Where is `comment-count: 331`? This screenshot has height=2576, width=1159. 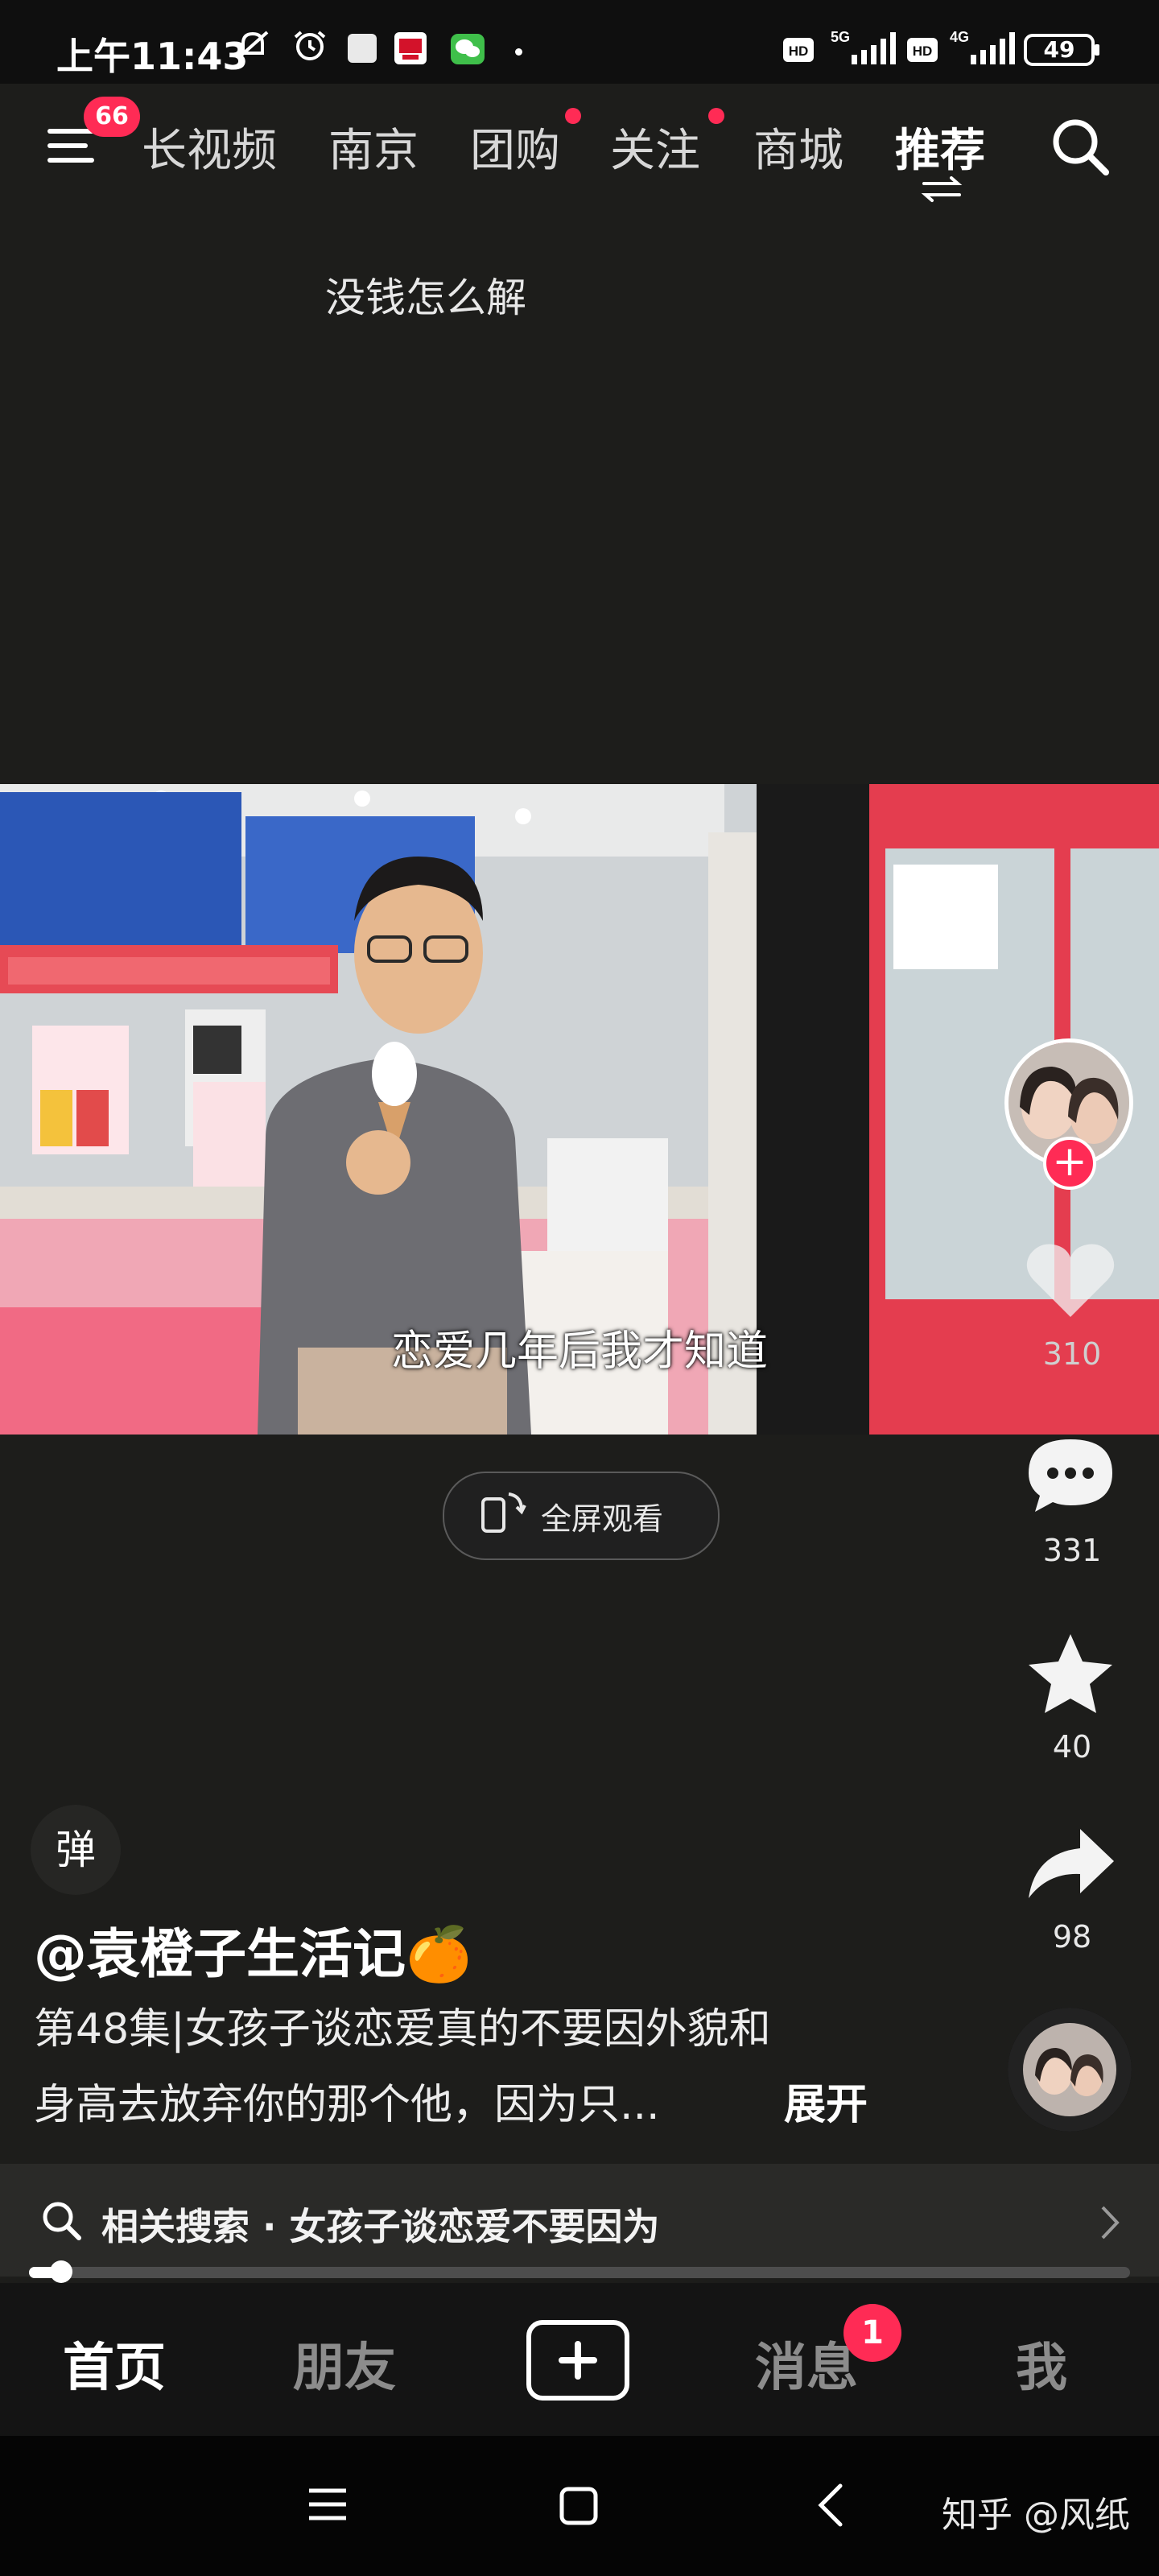 comment-count: 331 is located at coordinates (1072, 1550).